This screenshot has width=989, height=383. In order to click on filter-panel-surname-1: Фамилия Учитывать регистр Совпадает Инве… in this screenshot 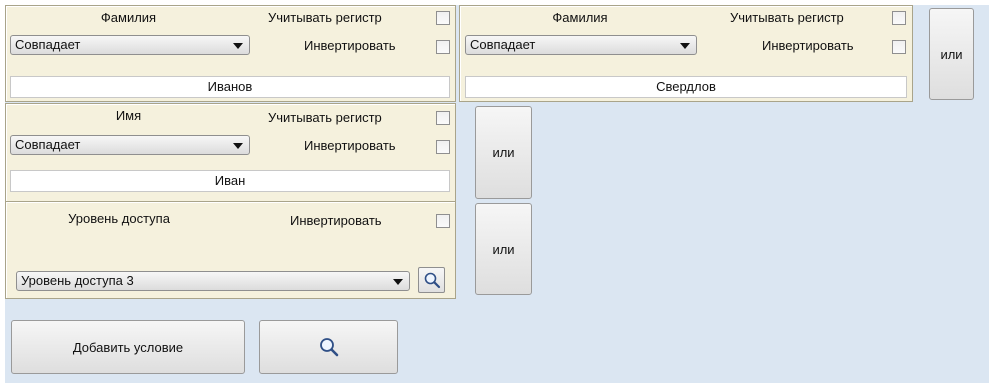, I will do `click(230, 53)`.